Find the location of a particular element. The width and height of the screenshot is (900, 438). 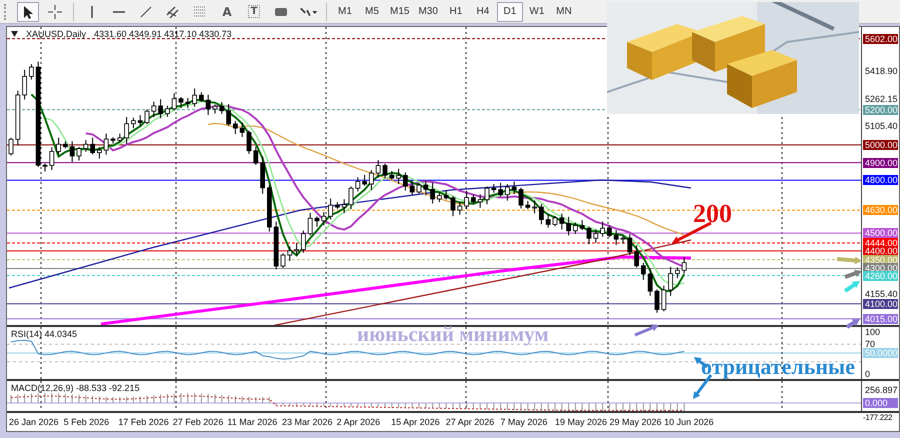

date-label: 26 Jan 2026 is located at coordinates (34, 422).